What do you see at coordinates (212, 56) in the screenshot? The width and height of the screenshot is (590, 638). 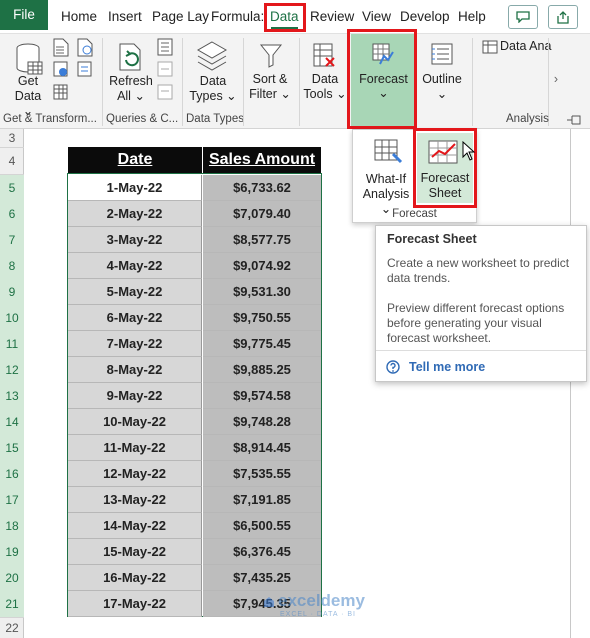 I see `data-types-icon` at bounding box center [212, 56].